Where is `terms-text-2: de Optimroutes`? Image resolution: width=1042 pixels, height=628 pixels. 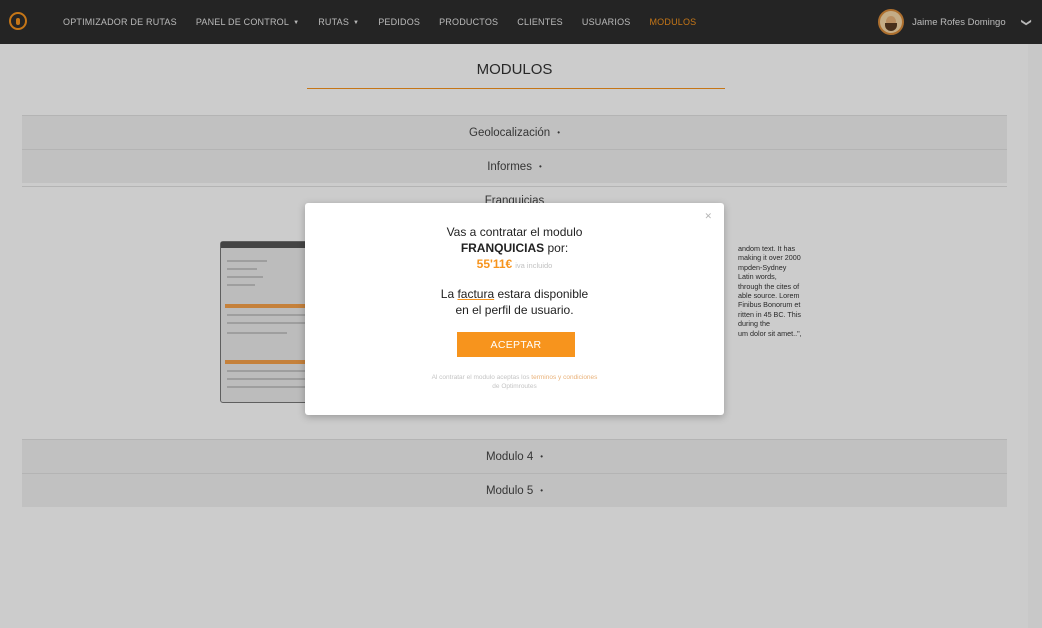
terms-text-2: de Optimroutes is located at coordinates (514, 386).